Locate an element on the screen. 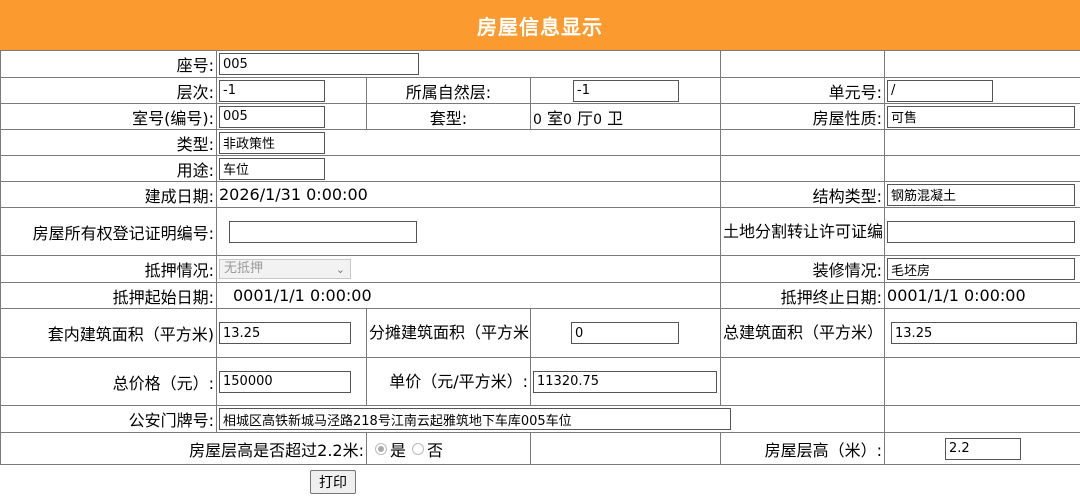  usage-field is located at coordinates (272, 168).